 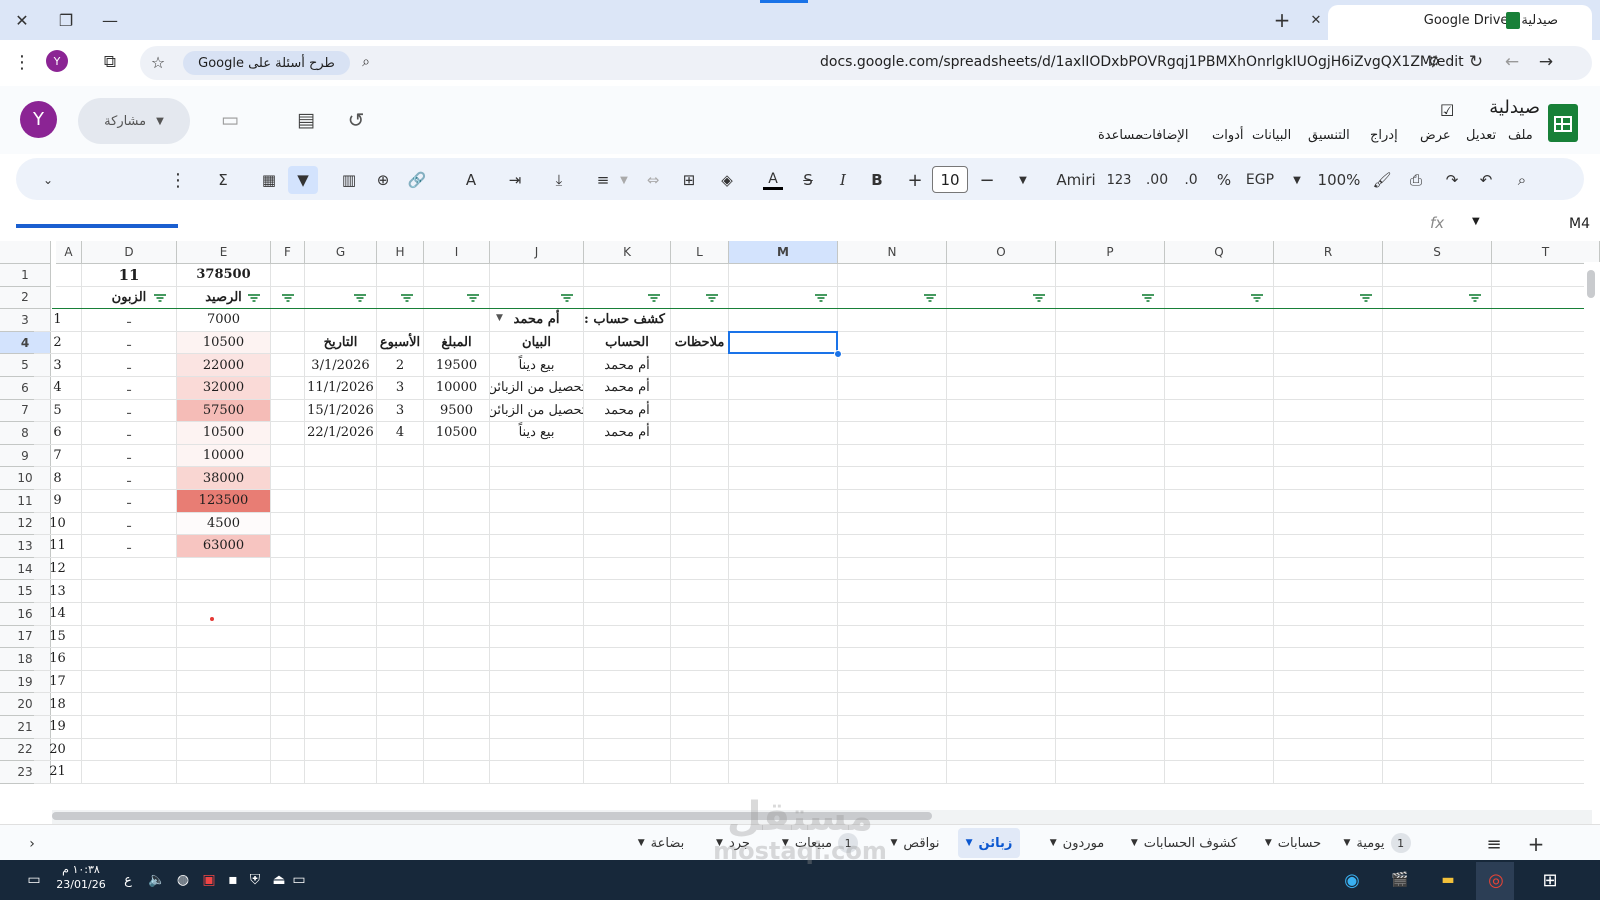 What do you see at coordinates (727, 180) in the screenshot?
I see `fill-color-icon: ◈` at bounding box center [727, 180].